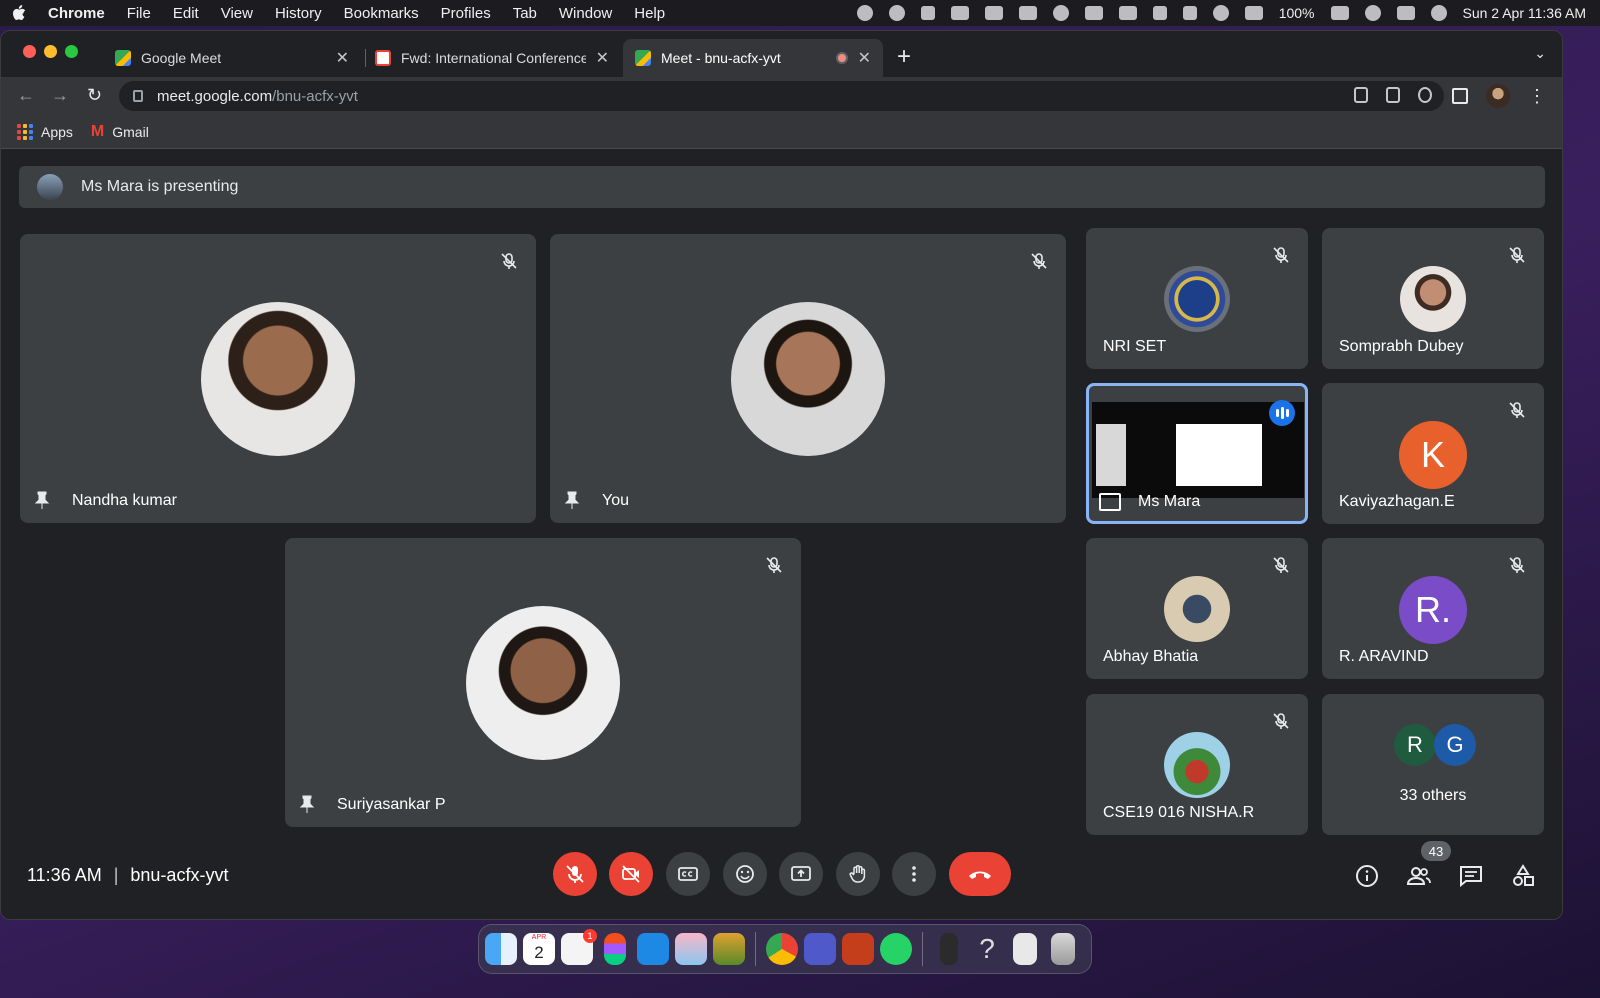 This screenshot has width=1600, height=998. What do you see at coordinates (914, 874) in the screenshot?
I see `more-options-button` at bounding box center [914, 874].